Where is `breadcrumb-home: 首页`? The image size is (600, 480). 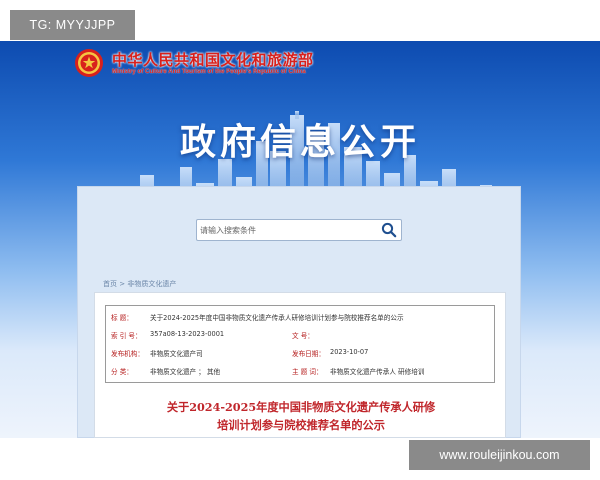 breadcrumb-home: 首页 is located at coordinates (110, 284).